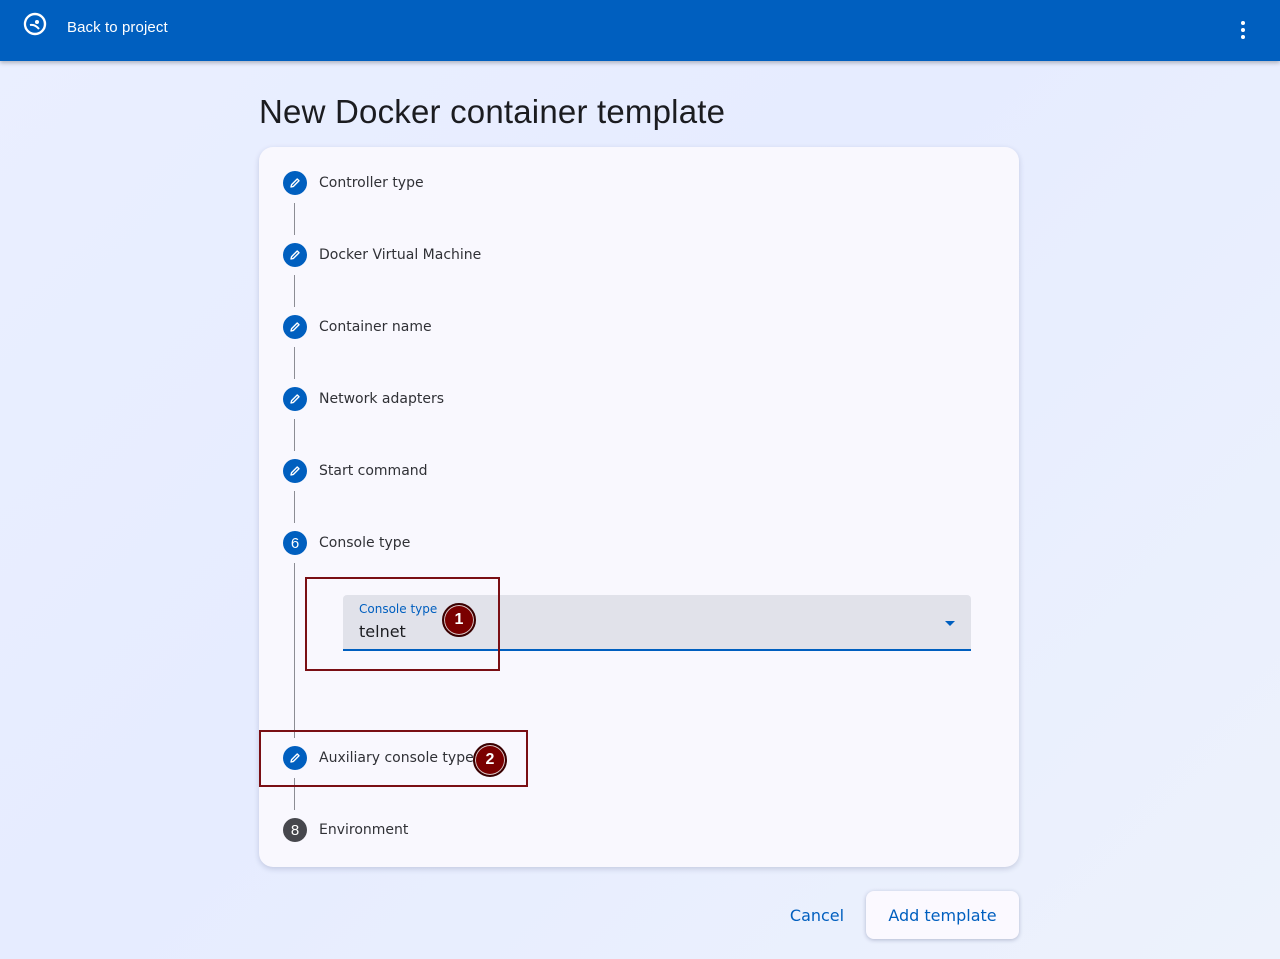  I want to click on back-to-project-link: Back to project, so click(117, 27).